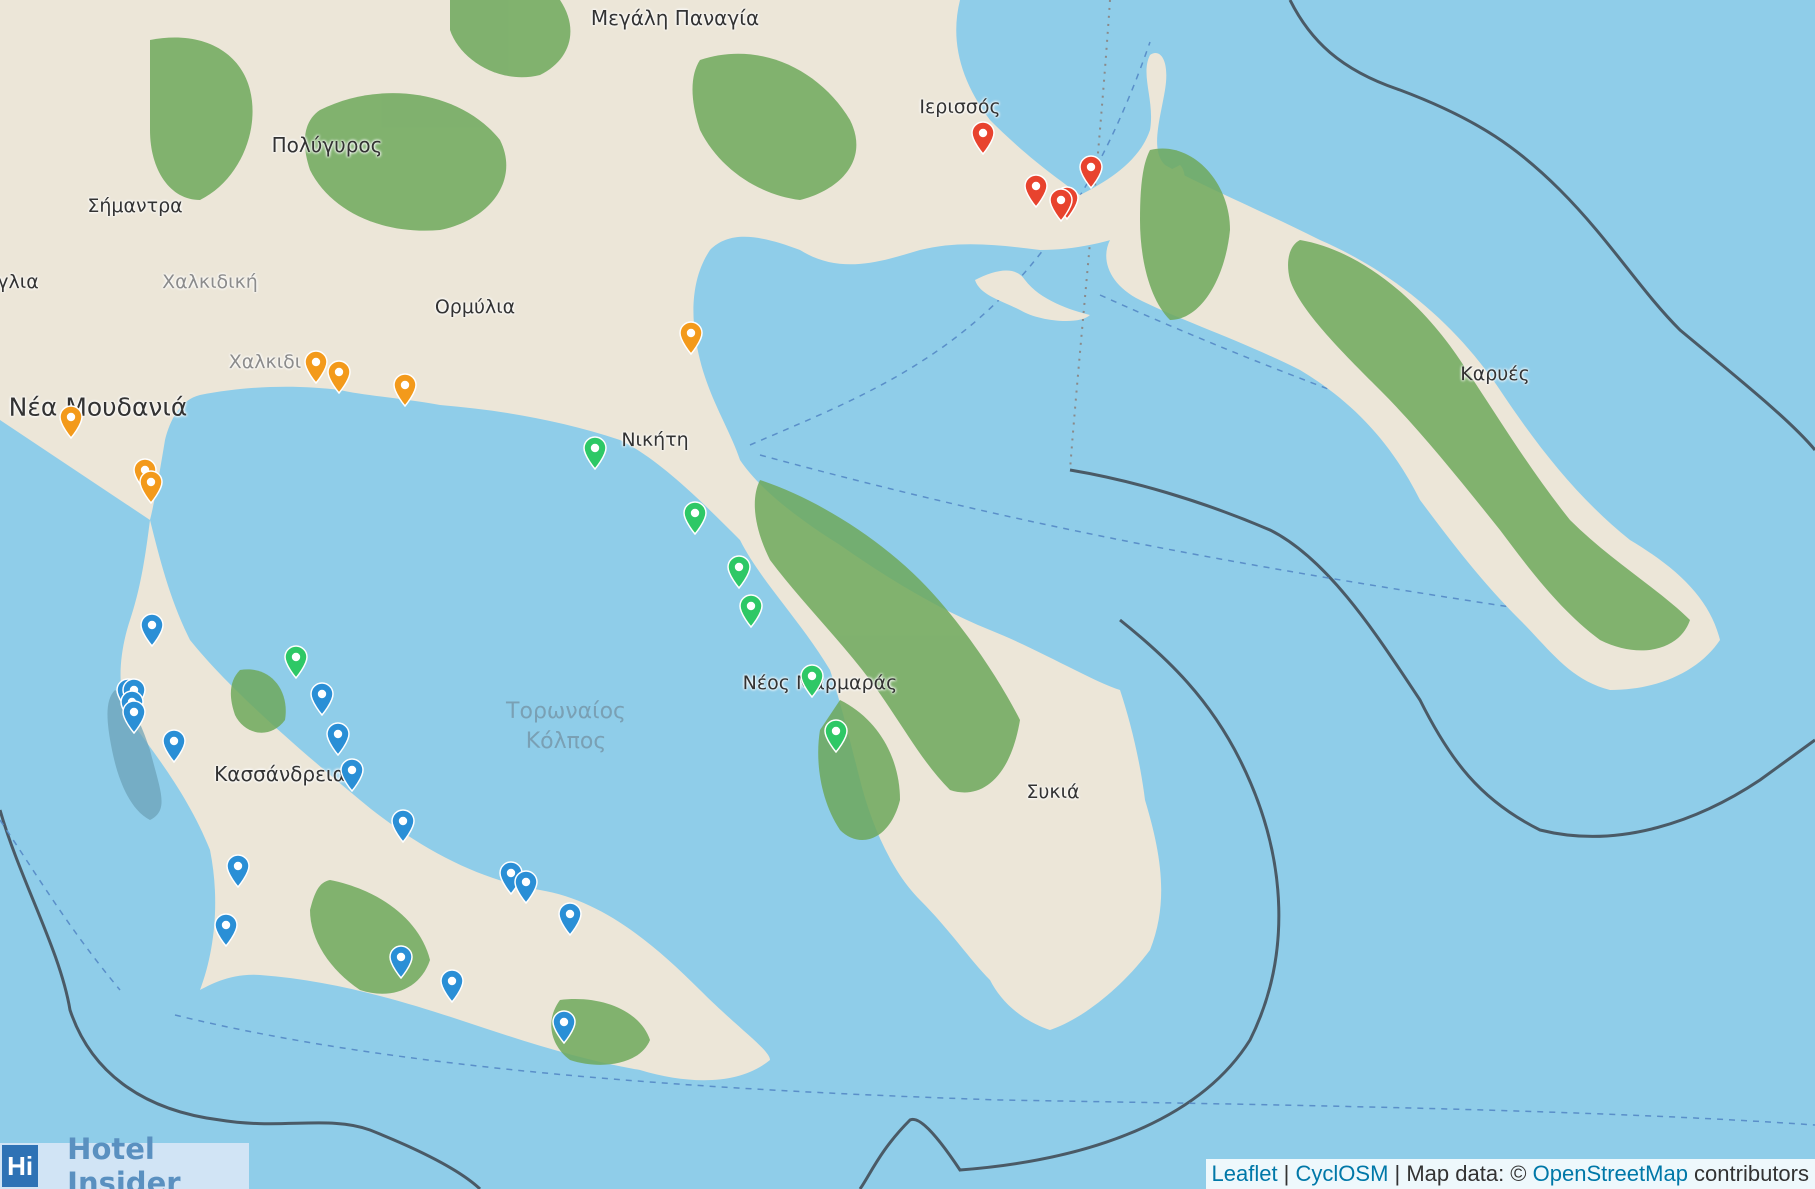  What do you see at coordinates (475, 307) in the screenshot?
I see `place-label-ormylia: Ορμύλια` at bounding box center [475, 307].